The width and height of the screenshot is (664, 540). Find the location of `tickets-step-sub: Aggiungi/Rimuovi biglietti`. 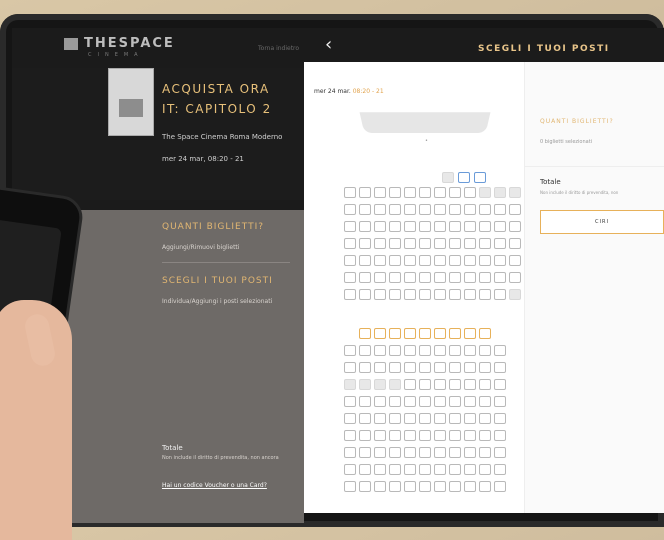

tickets-step-sub: Aggiungi/Rimuovi biglietti is located at coordinates (200, 247).